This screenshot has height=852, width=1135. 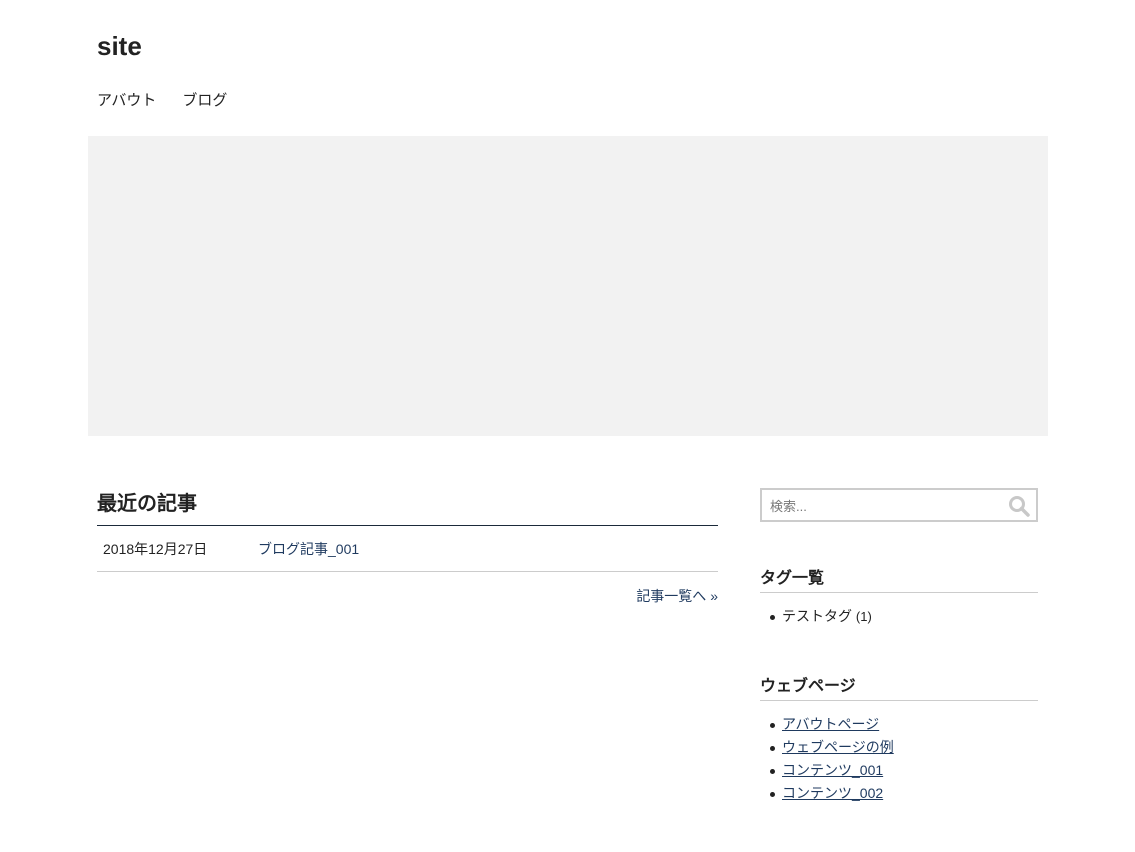 I want to click on site-title: site, so click(x=119, y=46).